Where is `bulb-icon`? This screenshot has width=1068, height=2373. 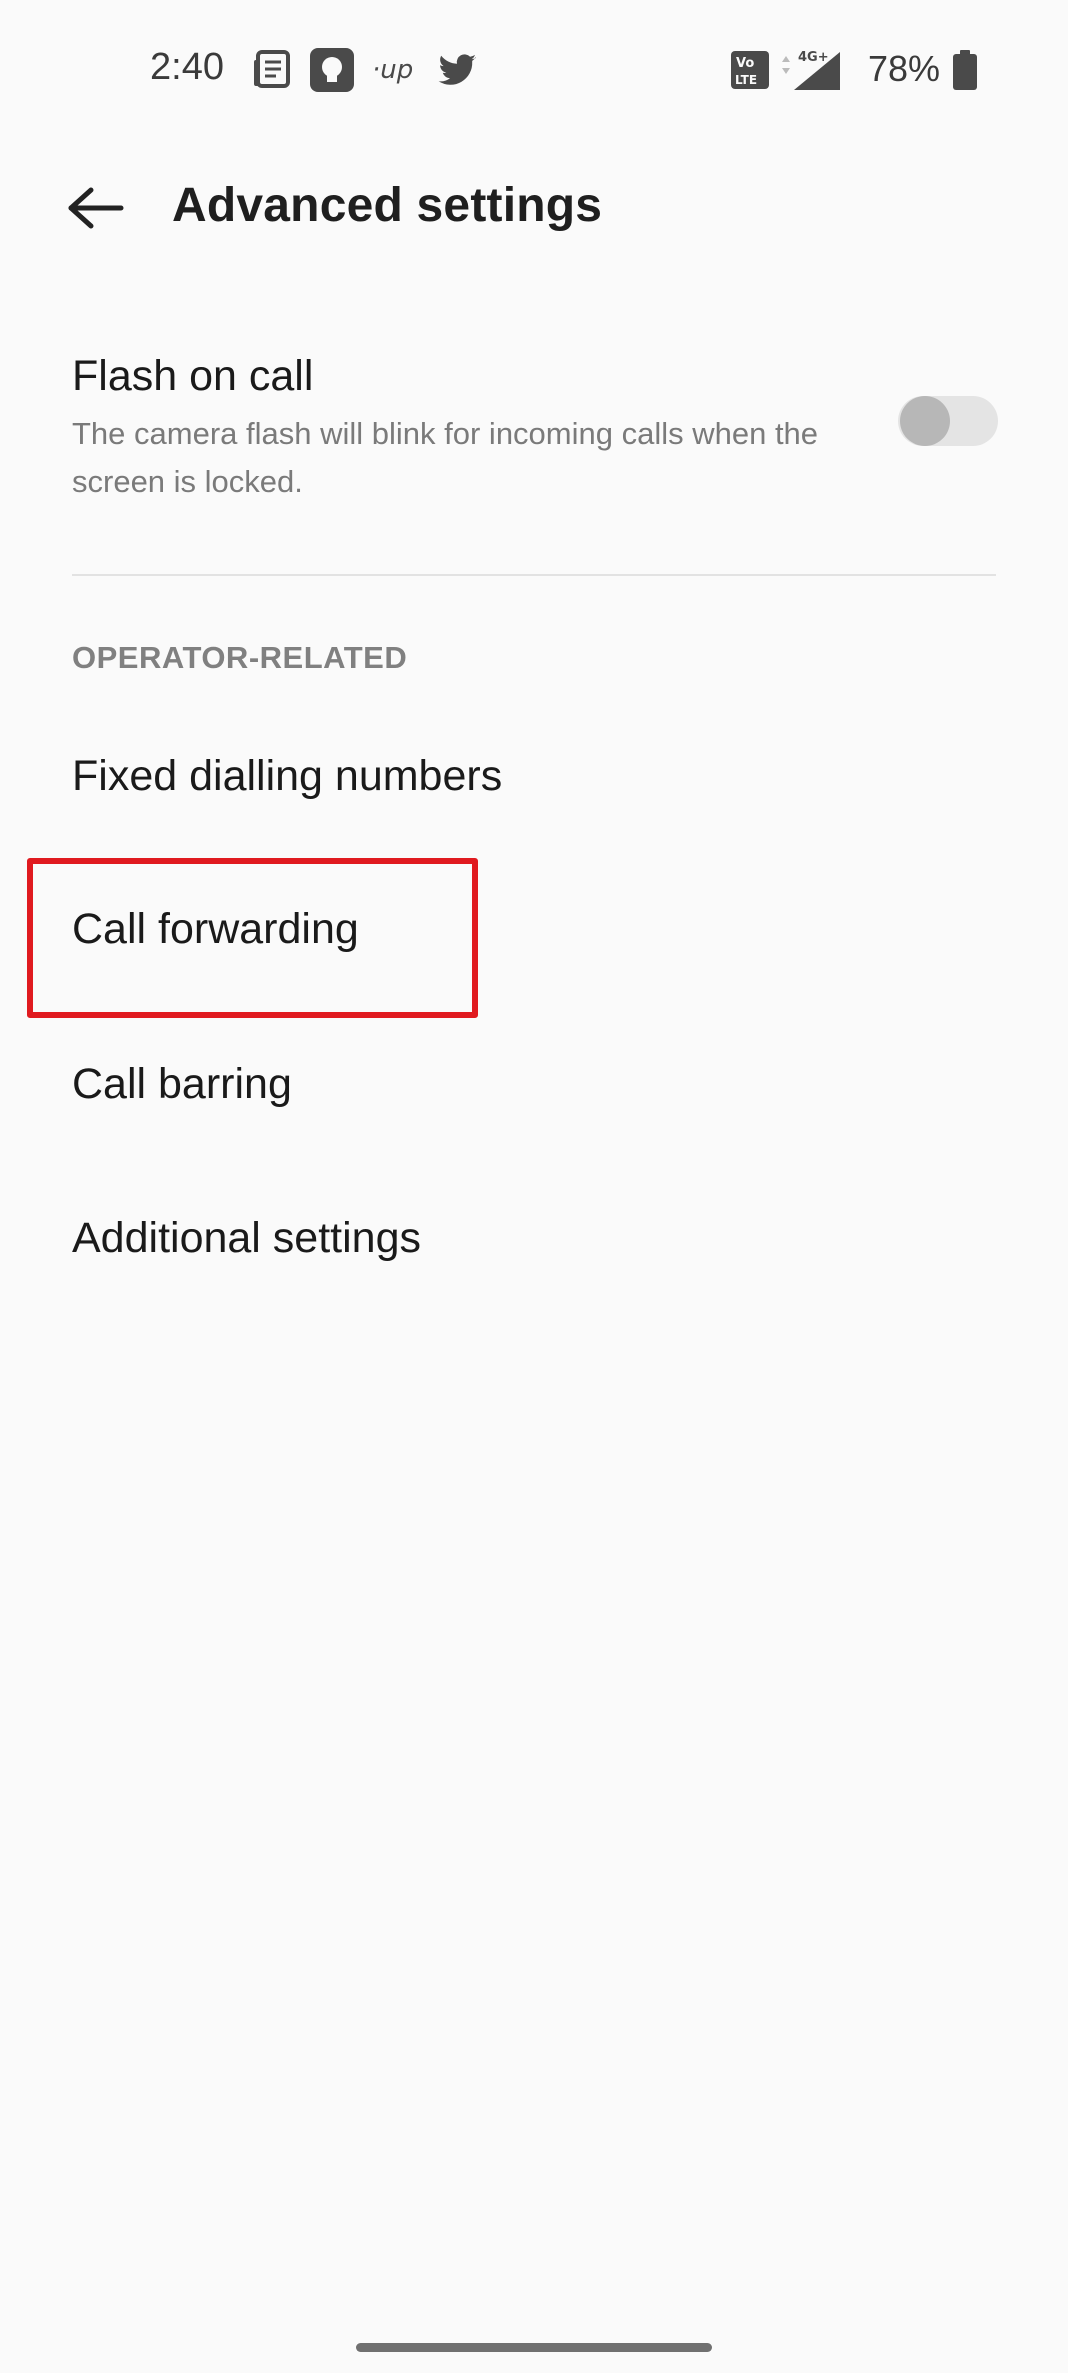
bulb-icon is located at coordinates (332, 70).